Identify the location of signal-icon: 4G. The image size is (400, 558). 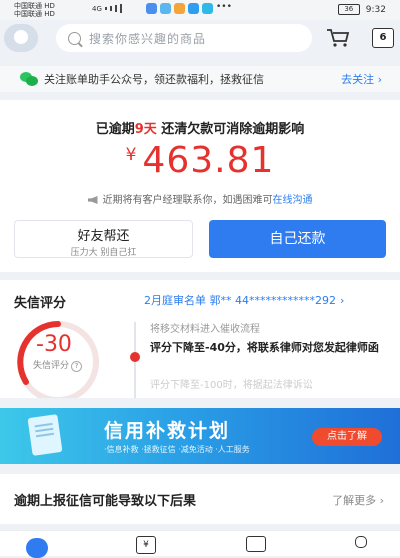
(107, 8).